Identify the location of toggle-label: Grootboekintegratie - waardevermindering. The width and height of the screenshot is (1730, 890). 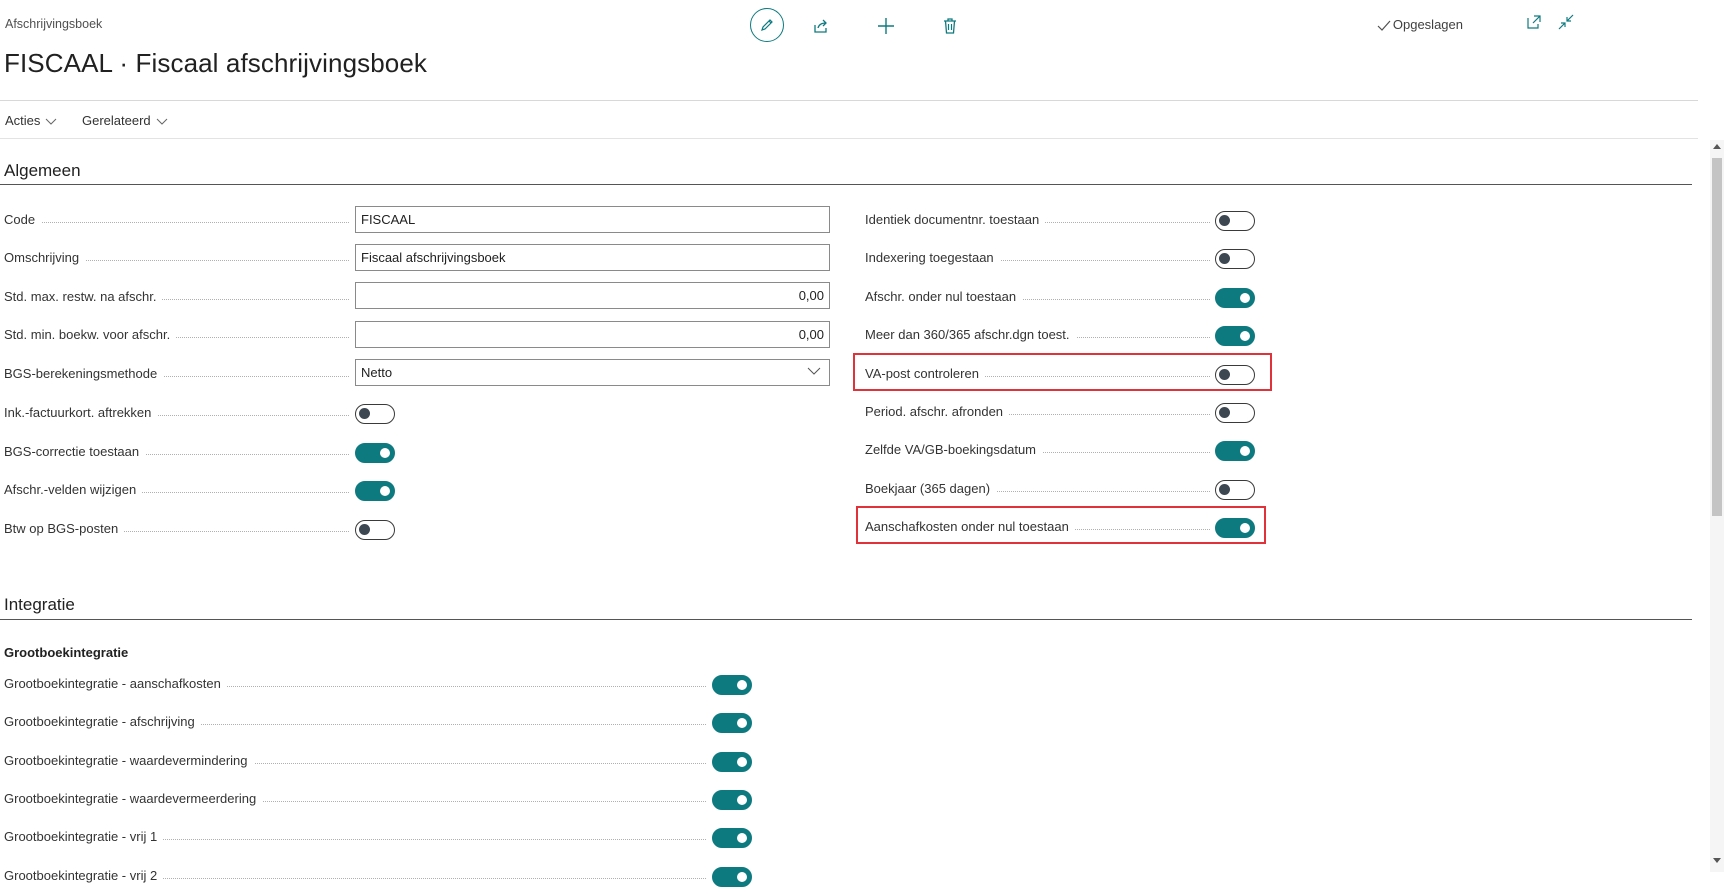
(129, 760).